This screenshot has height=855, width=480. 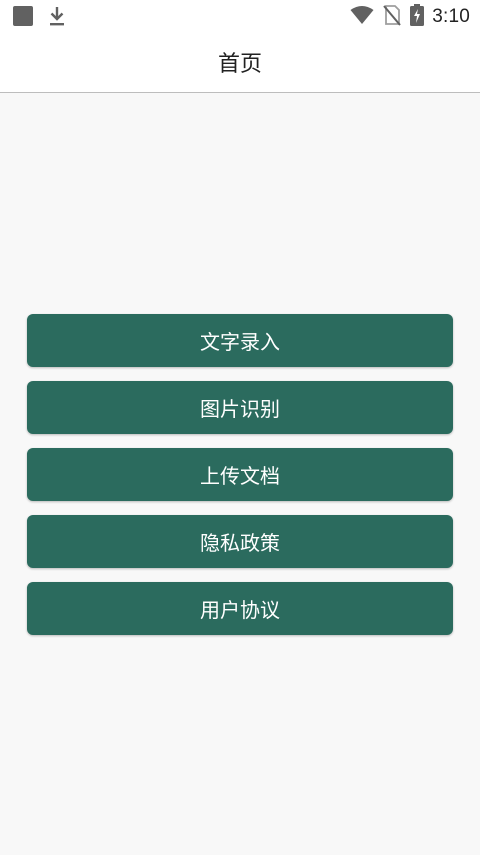 What do you see at coordinates (240, 16) in the screenshot?
I see `status-bar: 3:10` at bounding box center [240, 16].